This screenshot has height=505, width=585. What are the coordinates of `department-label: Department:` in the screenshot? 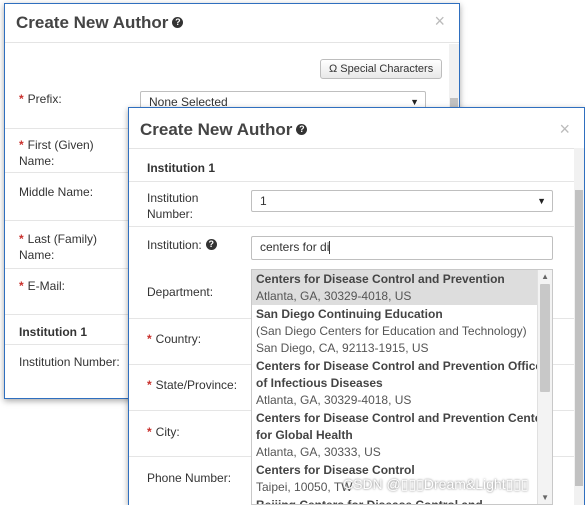 It's located at (180, 292).